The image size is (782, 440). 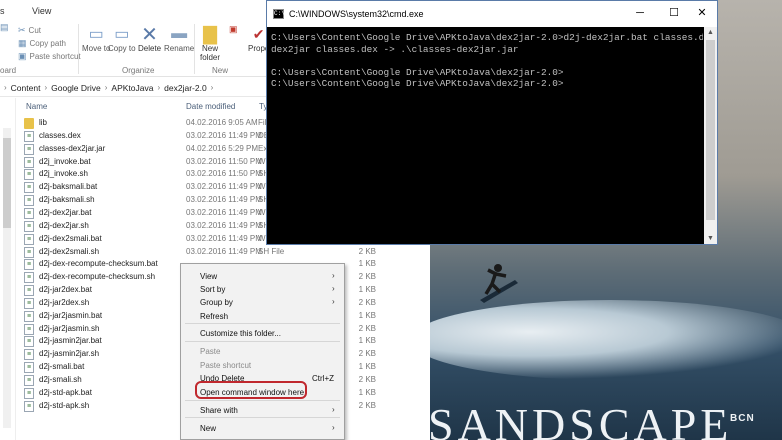 I want to click on menu-item-sort-by: Sort by ›, so click(x=262, y=289).